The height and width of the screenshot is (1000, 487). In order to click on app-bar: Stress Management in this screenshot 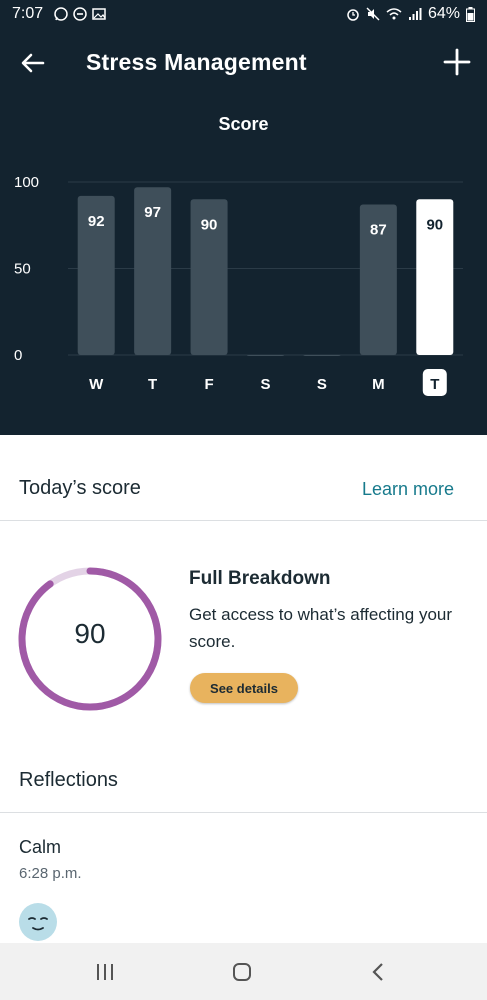, I will do `click(243, 62)`.